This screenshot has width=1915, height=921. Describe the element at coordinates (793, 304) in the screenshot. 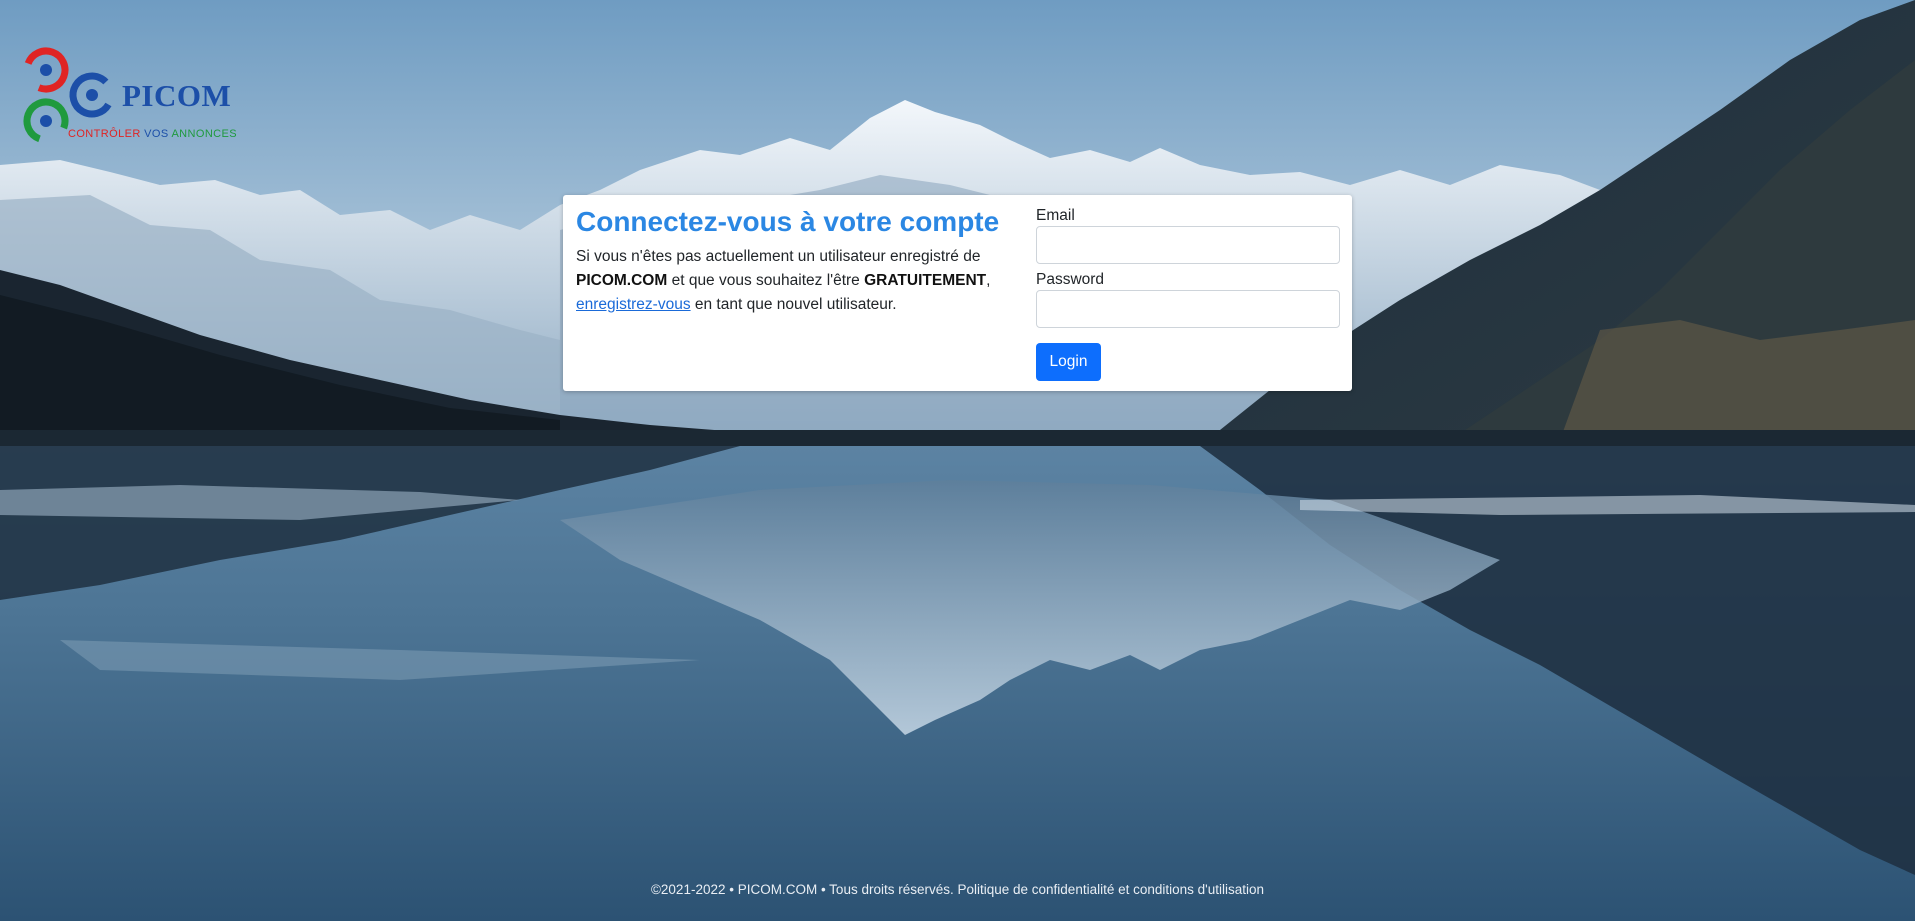

I see `desc-text-4: en tant que nouvel utilisateur.` at that location.